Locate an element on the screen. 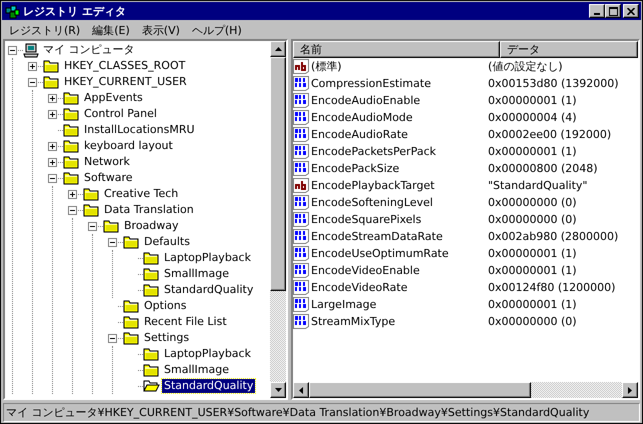  value-name: EncodeSofteningLevel is located at coordinates (372, 202).